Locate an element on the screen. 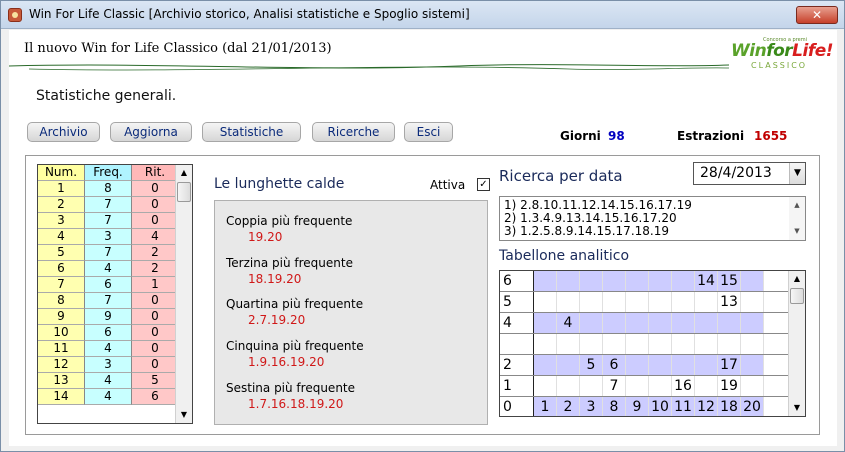  tabellone-cell: 14 is located at coordinates (706, 281).